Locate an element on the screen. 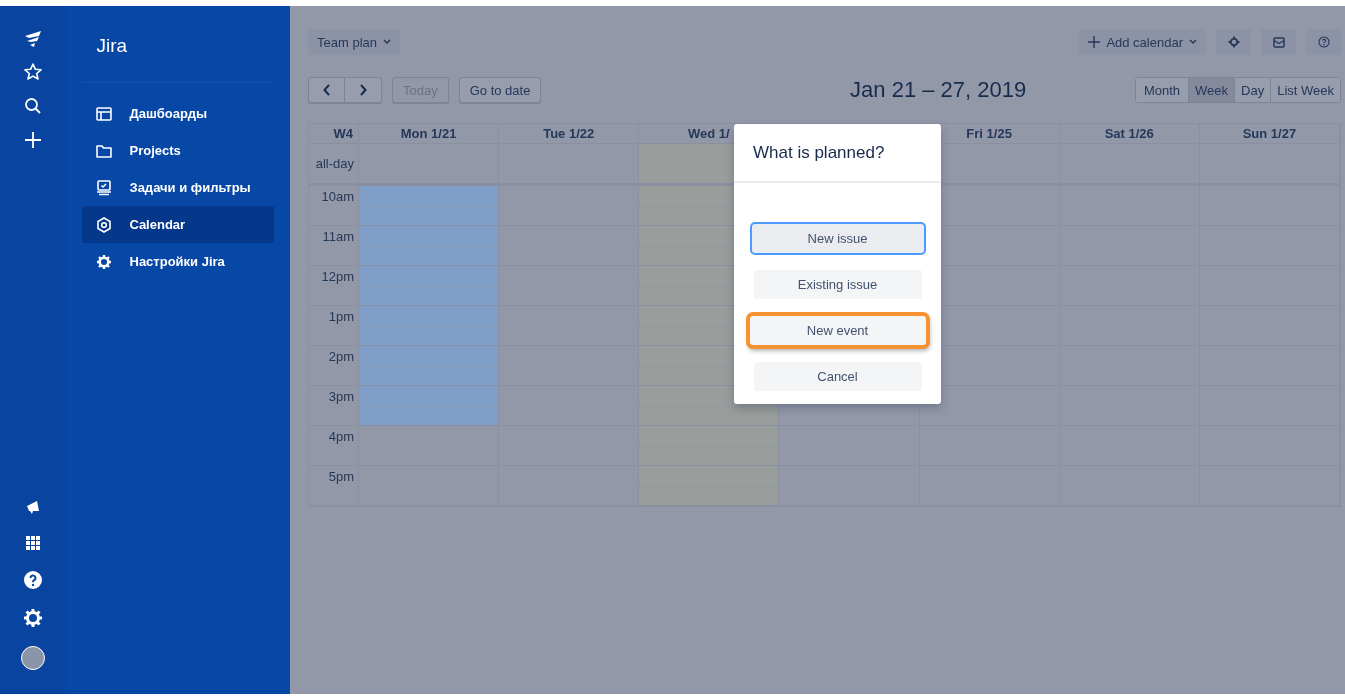 This screenshot has height=696, width=1345. day-header: Sun 1/27 is located at coordinates (1269, 134).